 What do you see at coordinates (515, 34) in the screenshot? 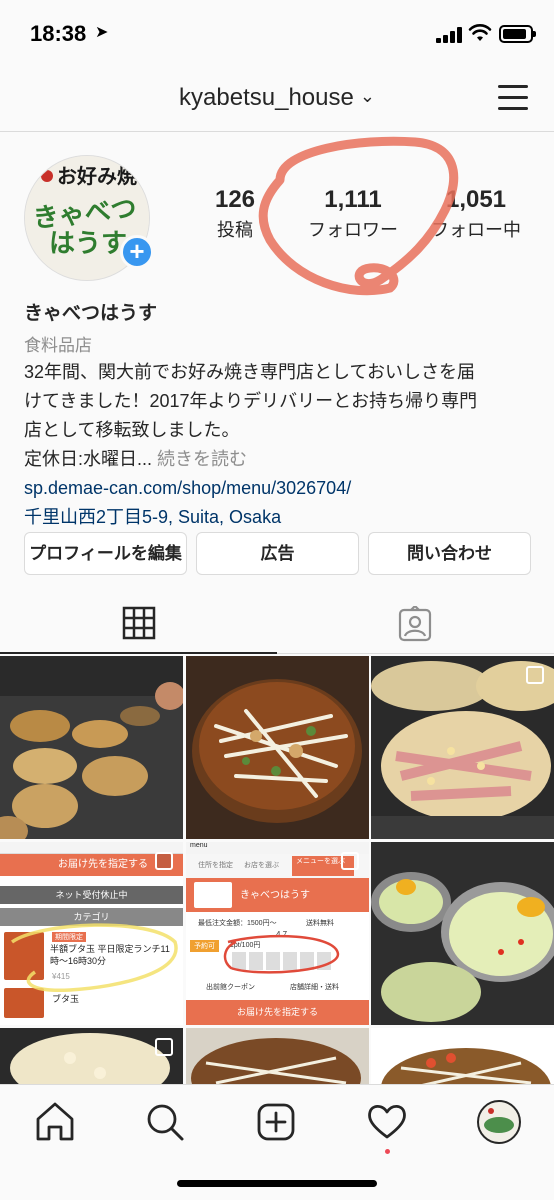
I see `battery-level` at bounding box center [515, 34].